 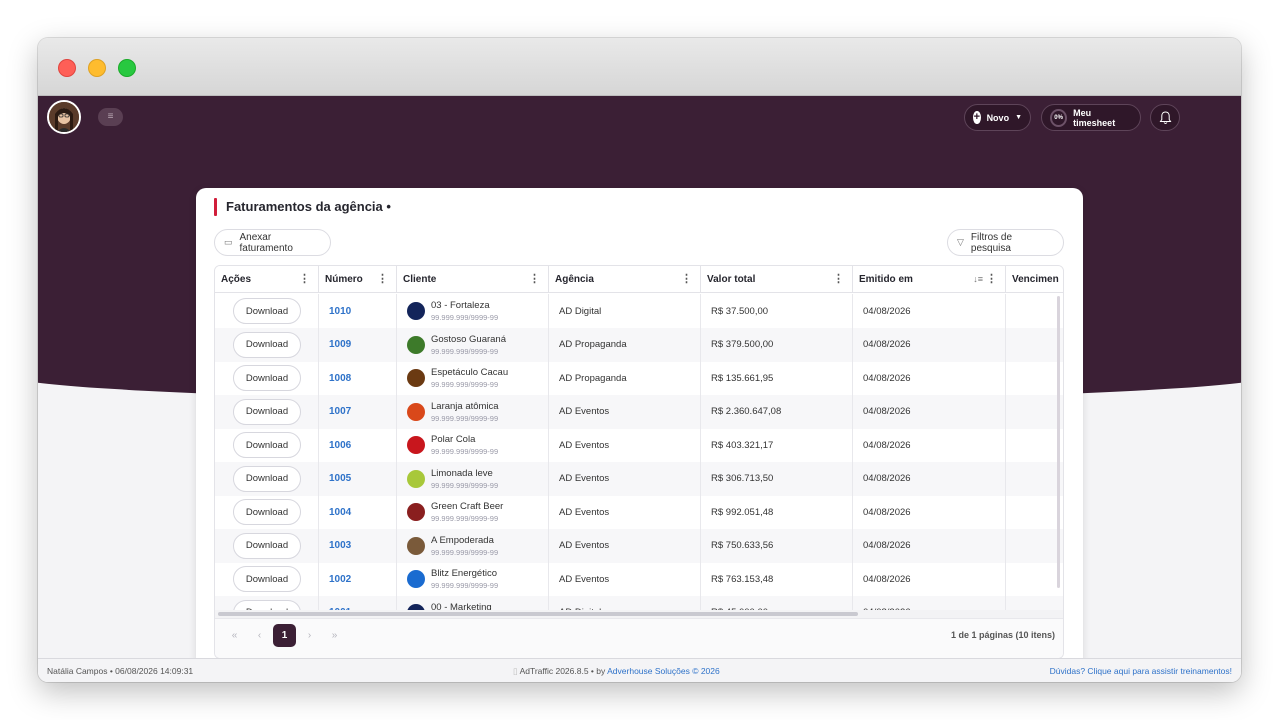 I want to click on agency-cell: AD Propaganda, so click(x=625, y=344).